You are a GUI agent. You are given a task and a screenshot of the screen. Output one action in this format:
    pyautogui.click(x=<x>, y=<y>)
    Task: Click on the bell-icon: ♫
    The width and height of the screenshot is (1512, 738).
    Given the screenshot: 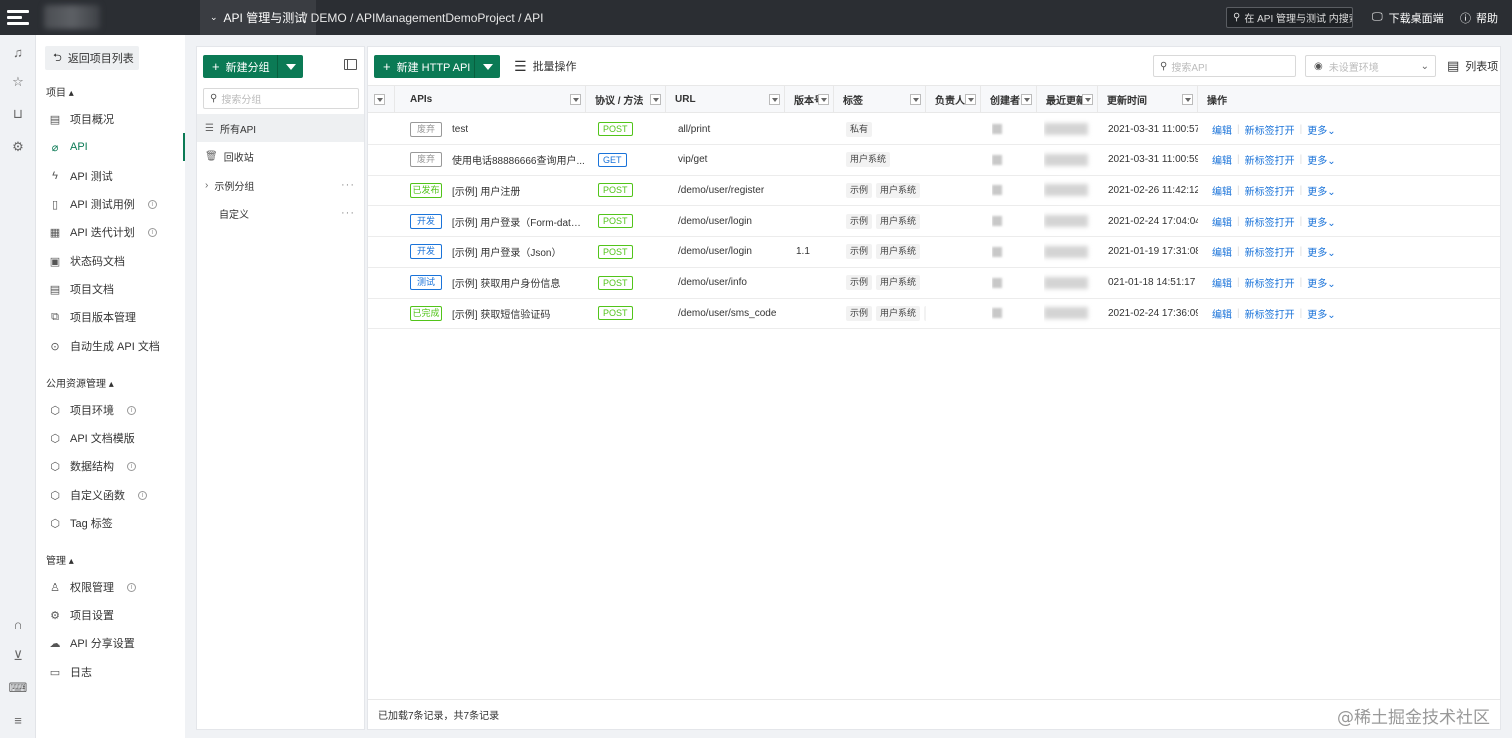 What is the action you would take?
    pyautogui.click(x=18, y=52)
    